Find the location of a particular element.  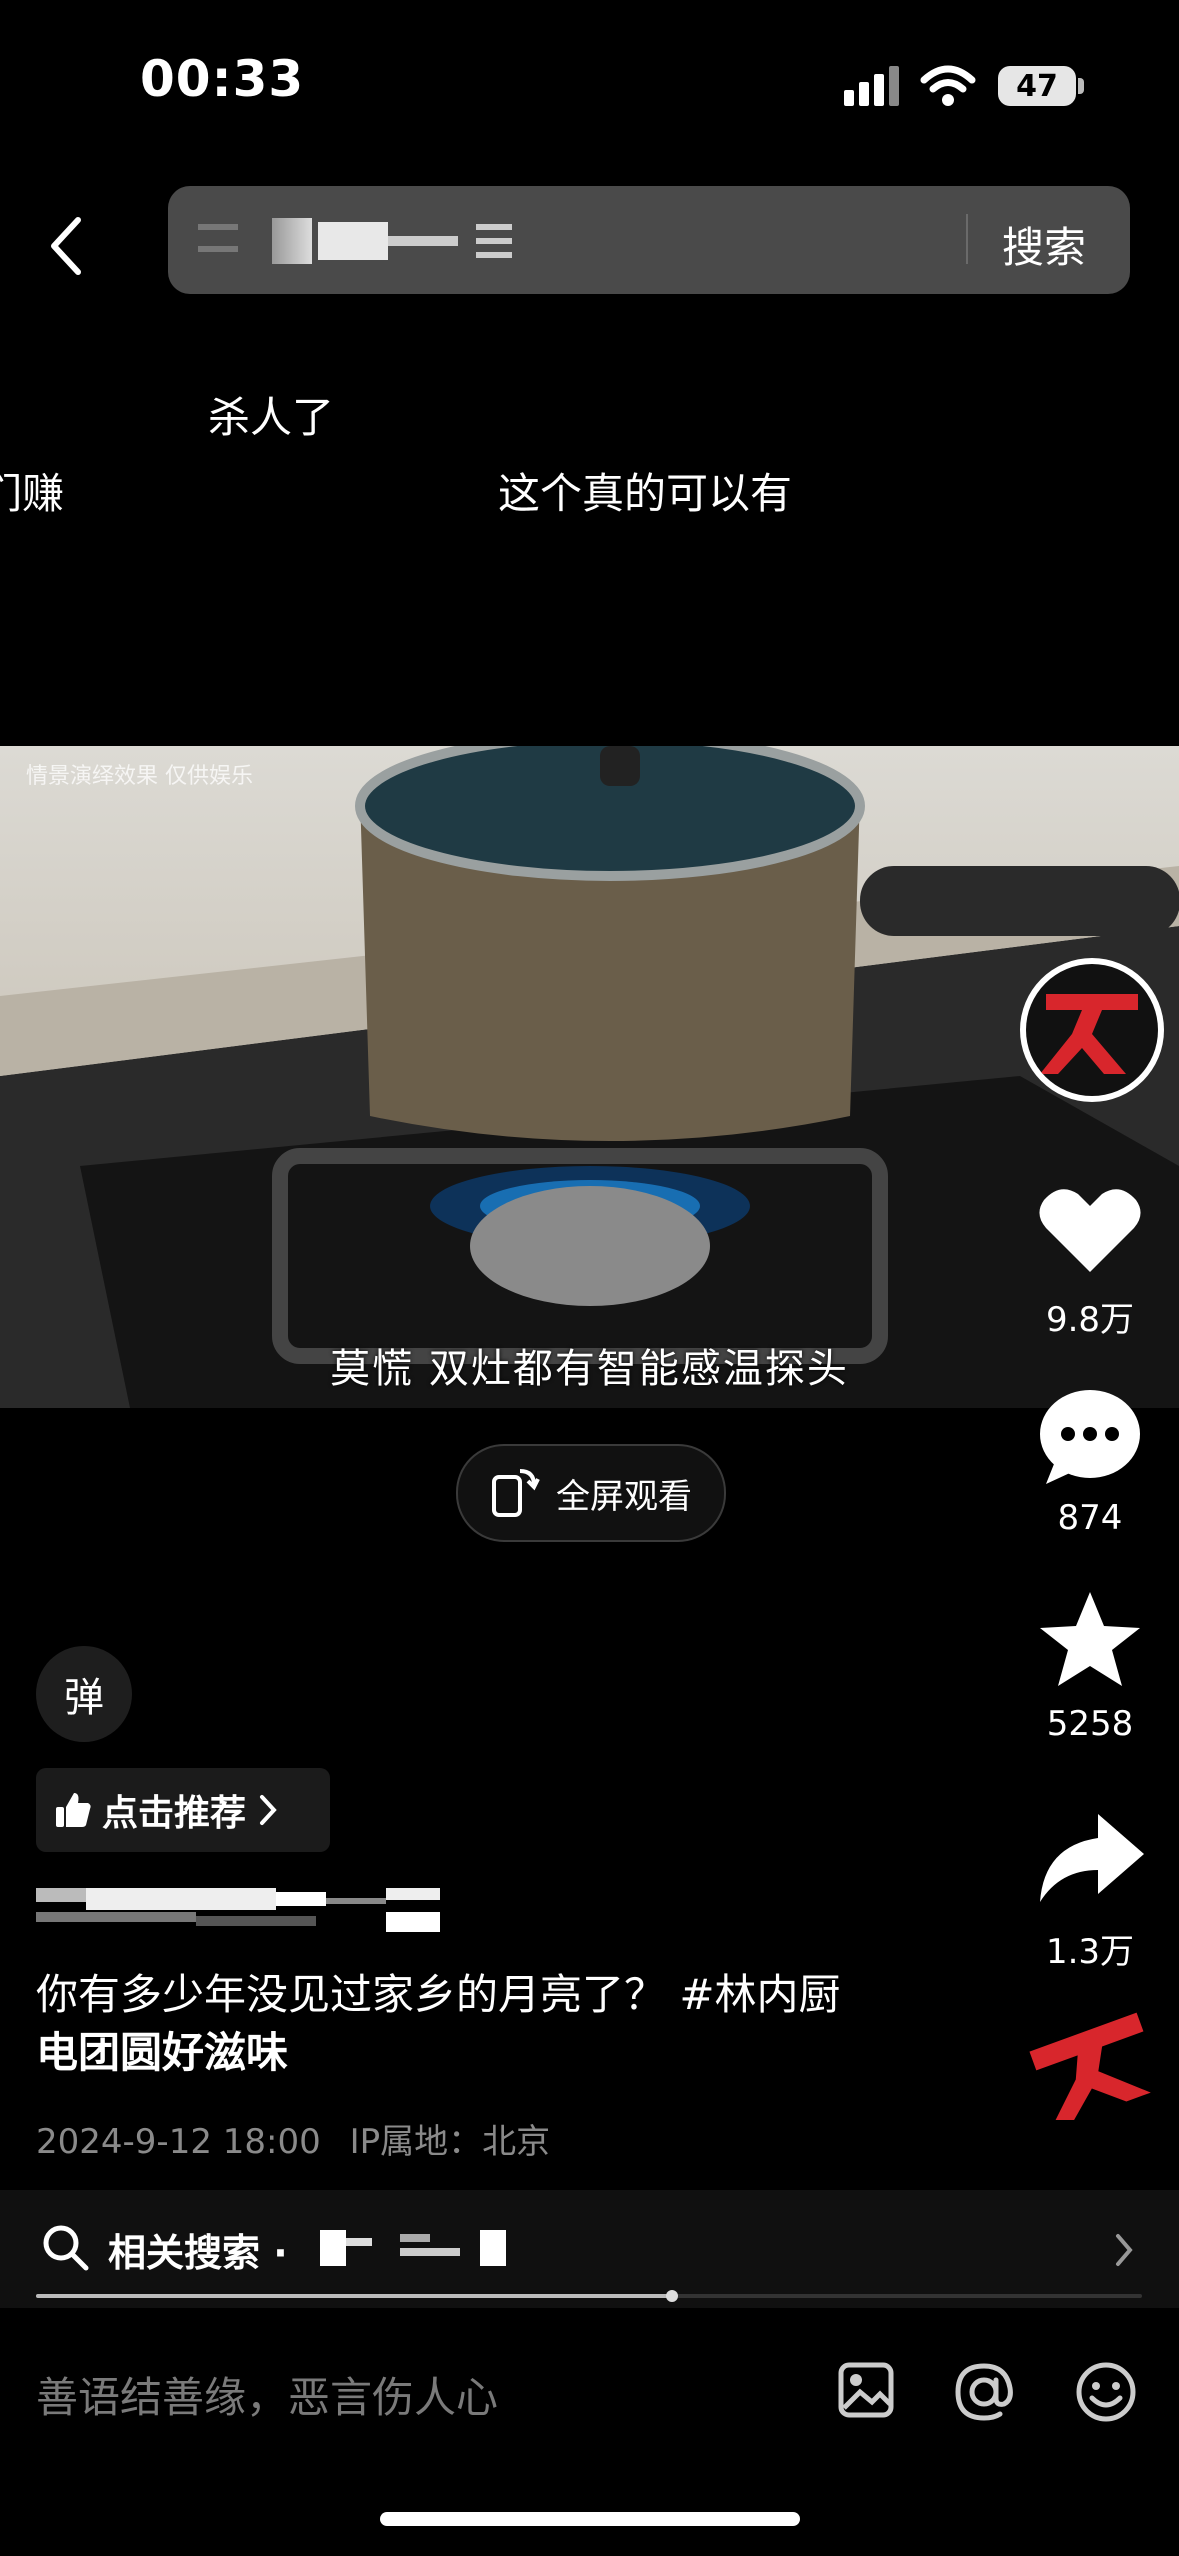

comment-button is located at coordinates (1090, 1436).